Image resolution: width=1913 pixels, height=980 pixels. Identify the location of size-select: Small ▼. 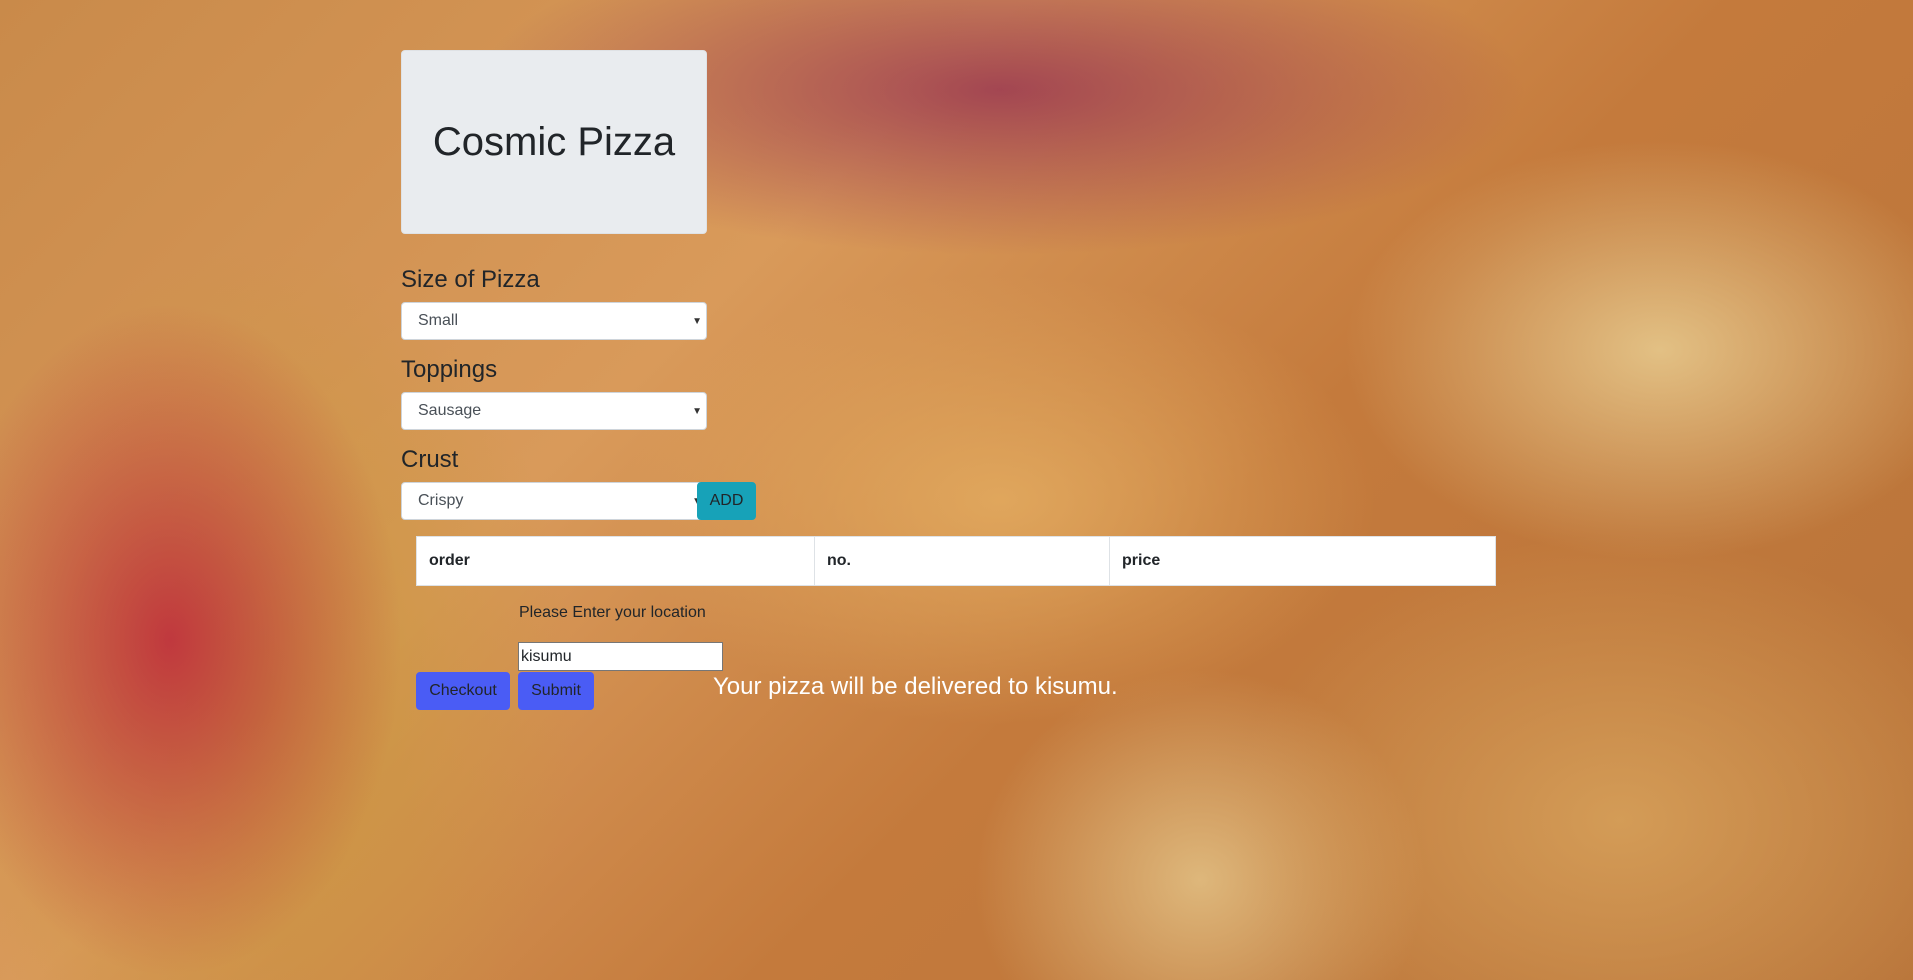
(554, 321).